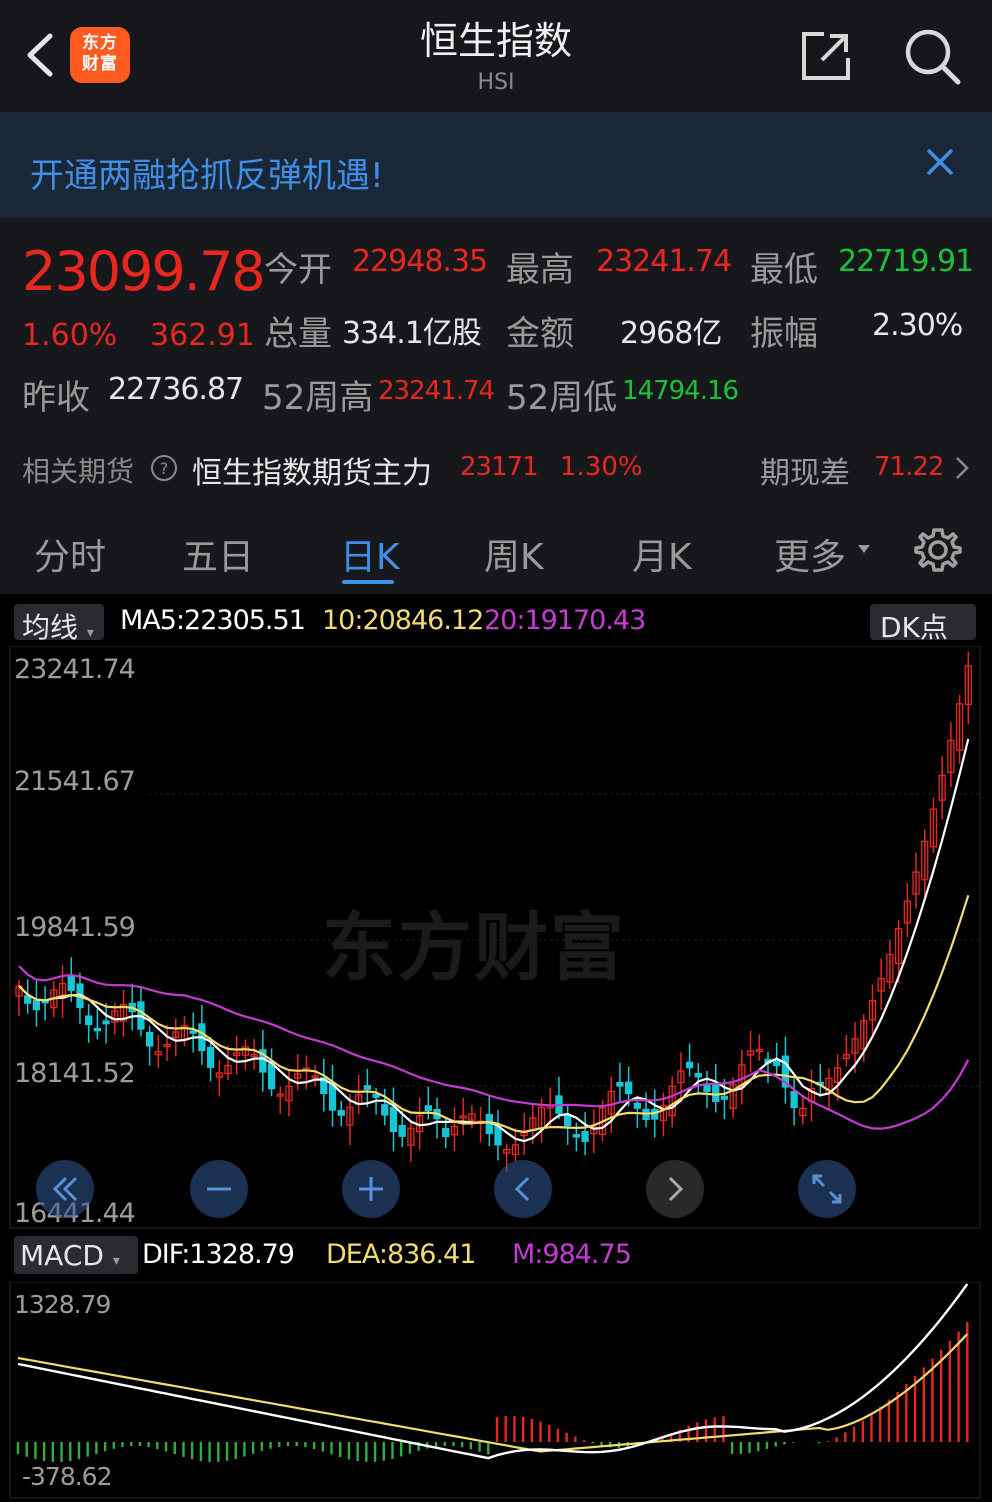  I want to click on watermark: 东方财富, so click(474, 948).